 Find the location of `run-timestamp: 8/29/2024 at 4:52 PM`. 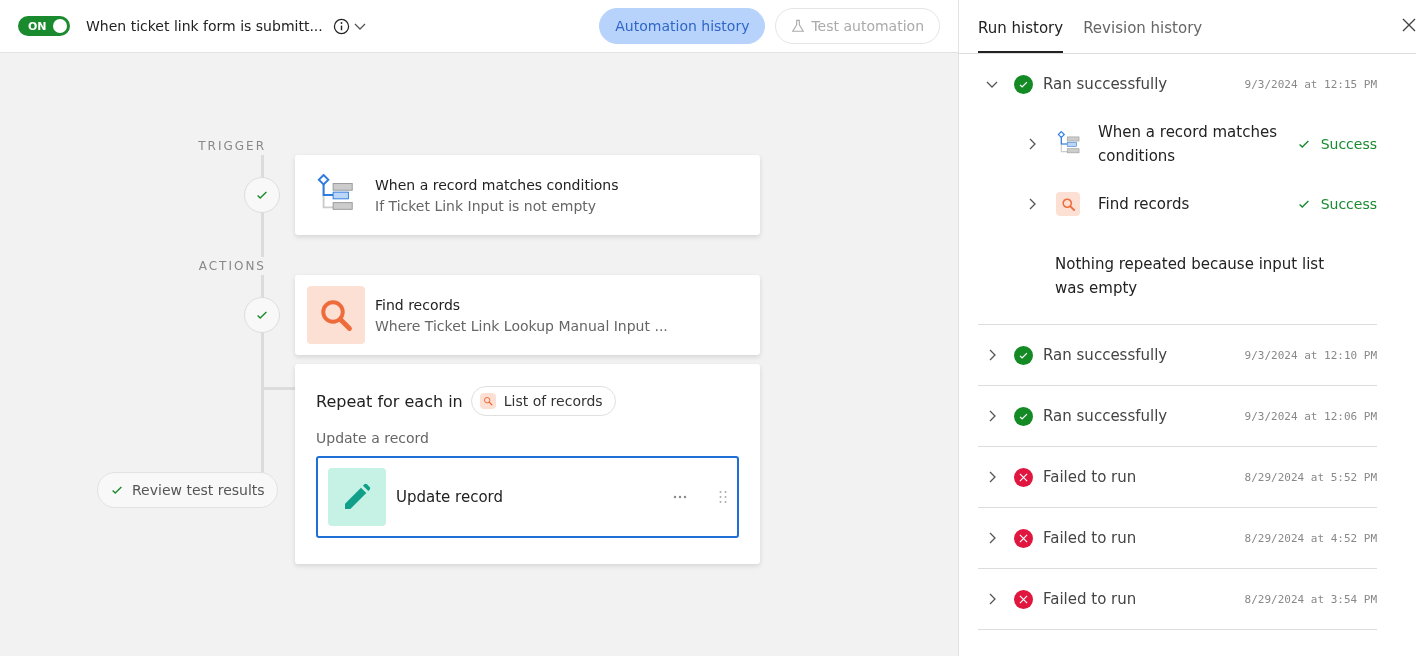

run-timestamp: 8/29/2024 at 4:52 PM is located at coordinates (1310, 538).